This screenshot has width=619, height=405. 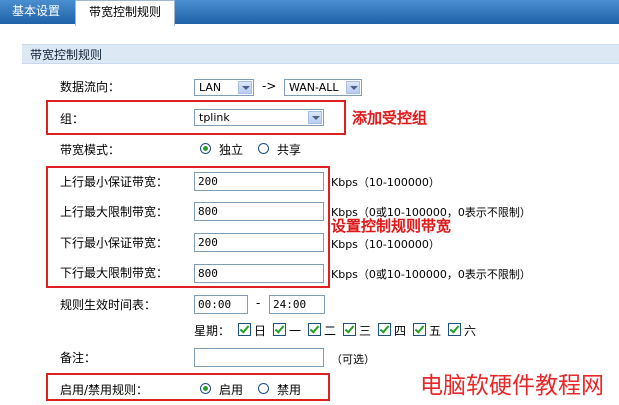 I want to click on week-day-5-label: 五, so click(x=435, y=331).